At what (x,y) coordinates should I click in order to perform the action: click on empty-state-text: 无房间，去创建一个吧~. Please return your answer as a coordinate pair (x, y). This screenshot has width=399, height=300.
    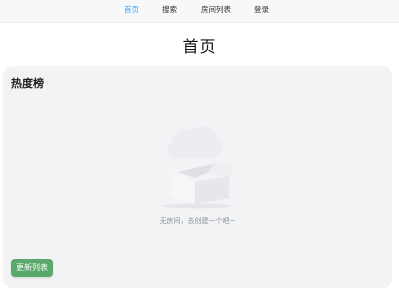
    Looking at the image, I should click on (197, 221).